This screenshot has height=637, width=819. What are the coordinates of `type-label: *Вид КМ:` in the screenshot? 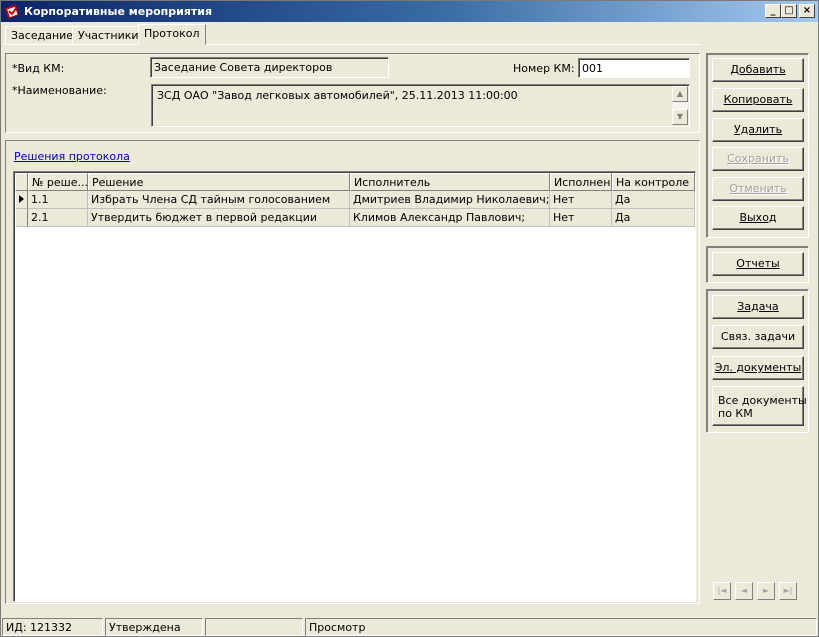 It's located at (38, 68).